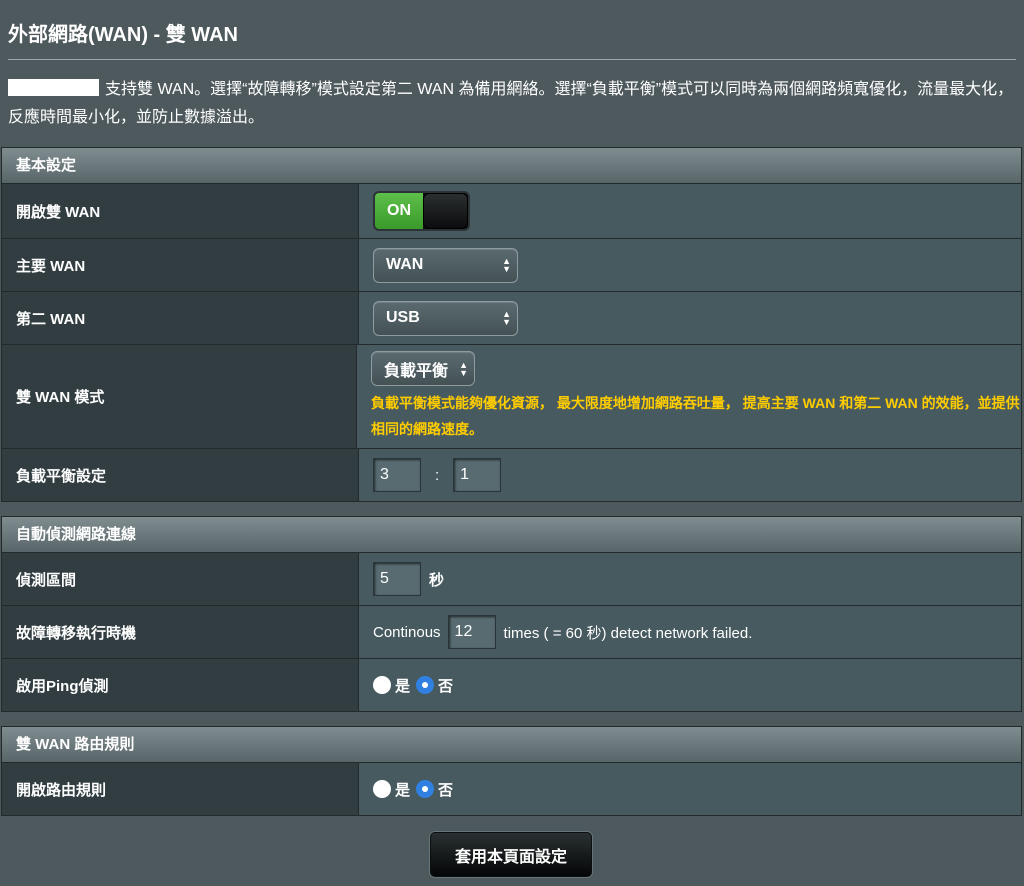 This screenshot has height=886, width=1024. What do you see at coordinates (477, 475) in the screenshot?
I see `load-balance-right-input: 1` at bounding box center [477, 475].